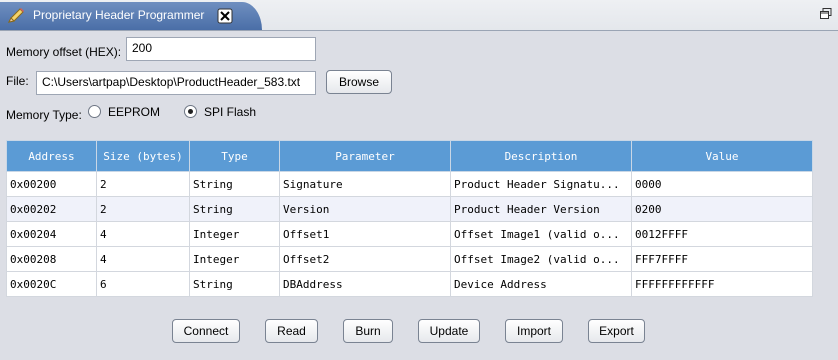  Describe the element at coordinates (722, 156) in the screenshot. I see `column-header-value: Value` at that location.